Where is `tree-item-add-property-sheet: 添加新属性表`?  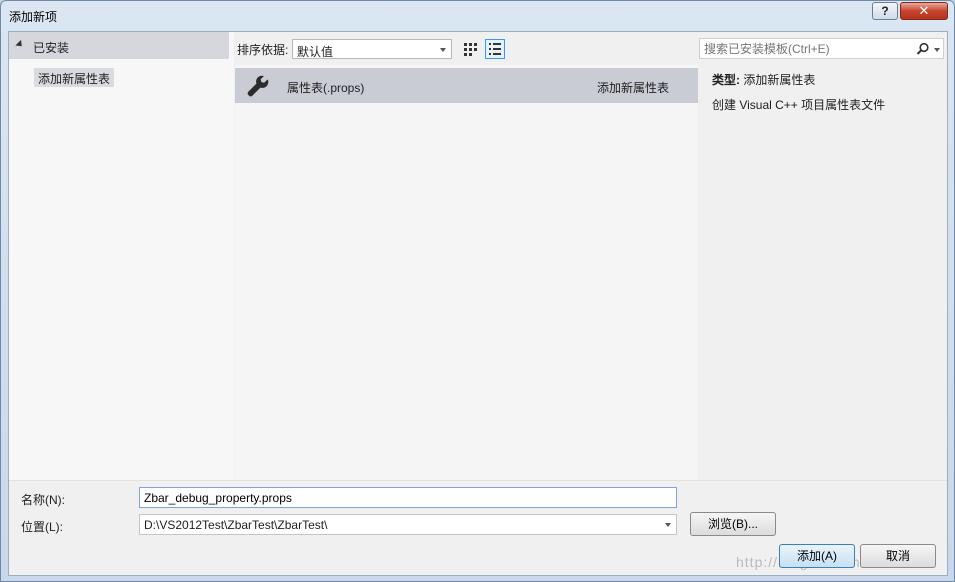
tree-item-add-property-sheet: 添加新属性表 is located at coordinates (74, 77).